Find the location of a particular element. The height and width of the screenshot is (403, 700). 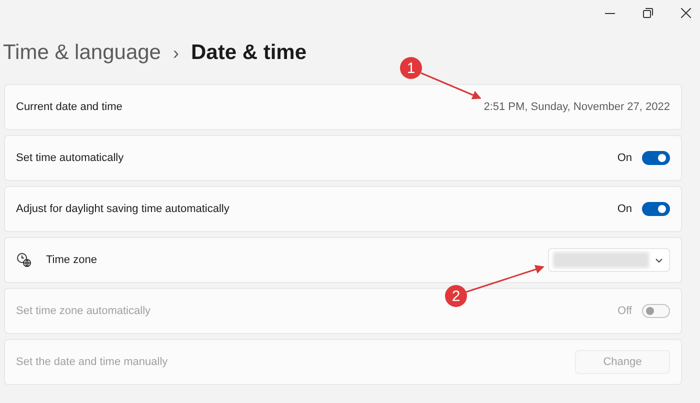

toggle-state: Off is located at coordinates (625, 311).